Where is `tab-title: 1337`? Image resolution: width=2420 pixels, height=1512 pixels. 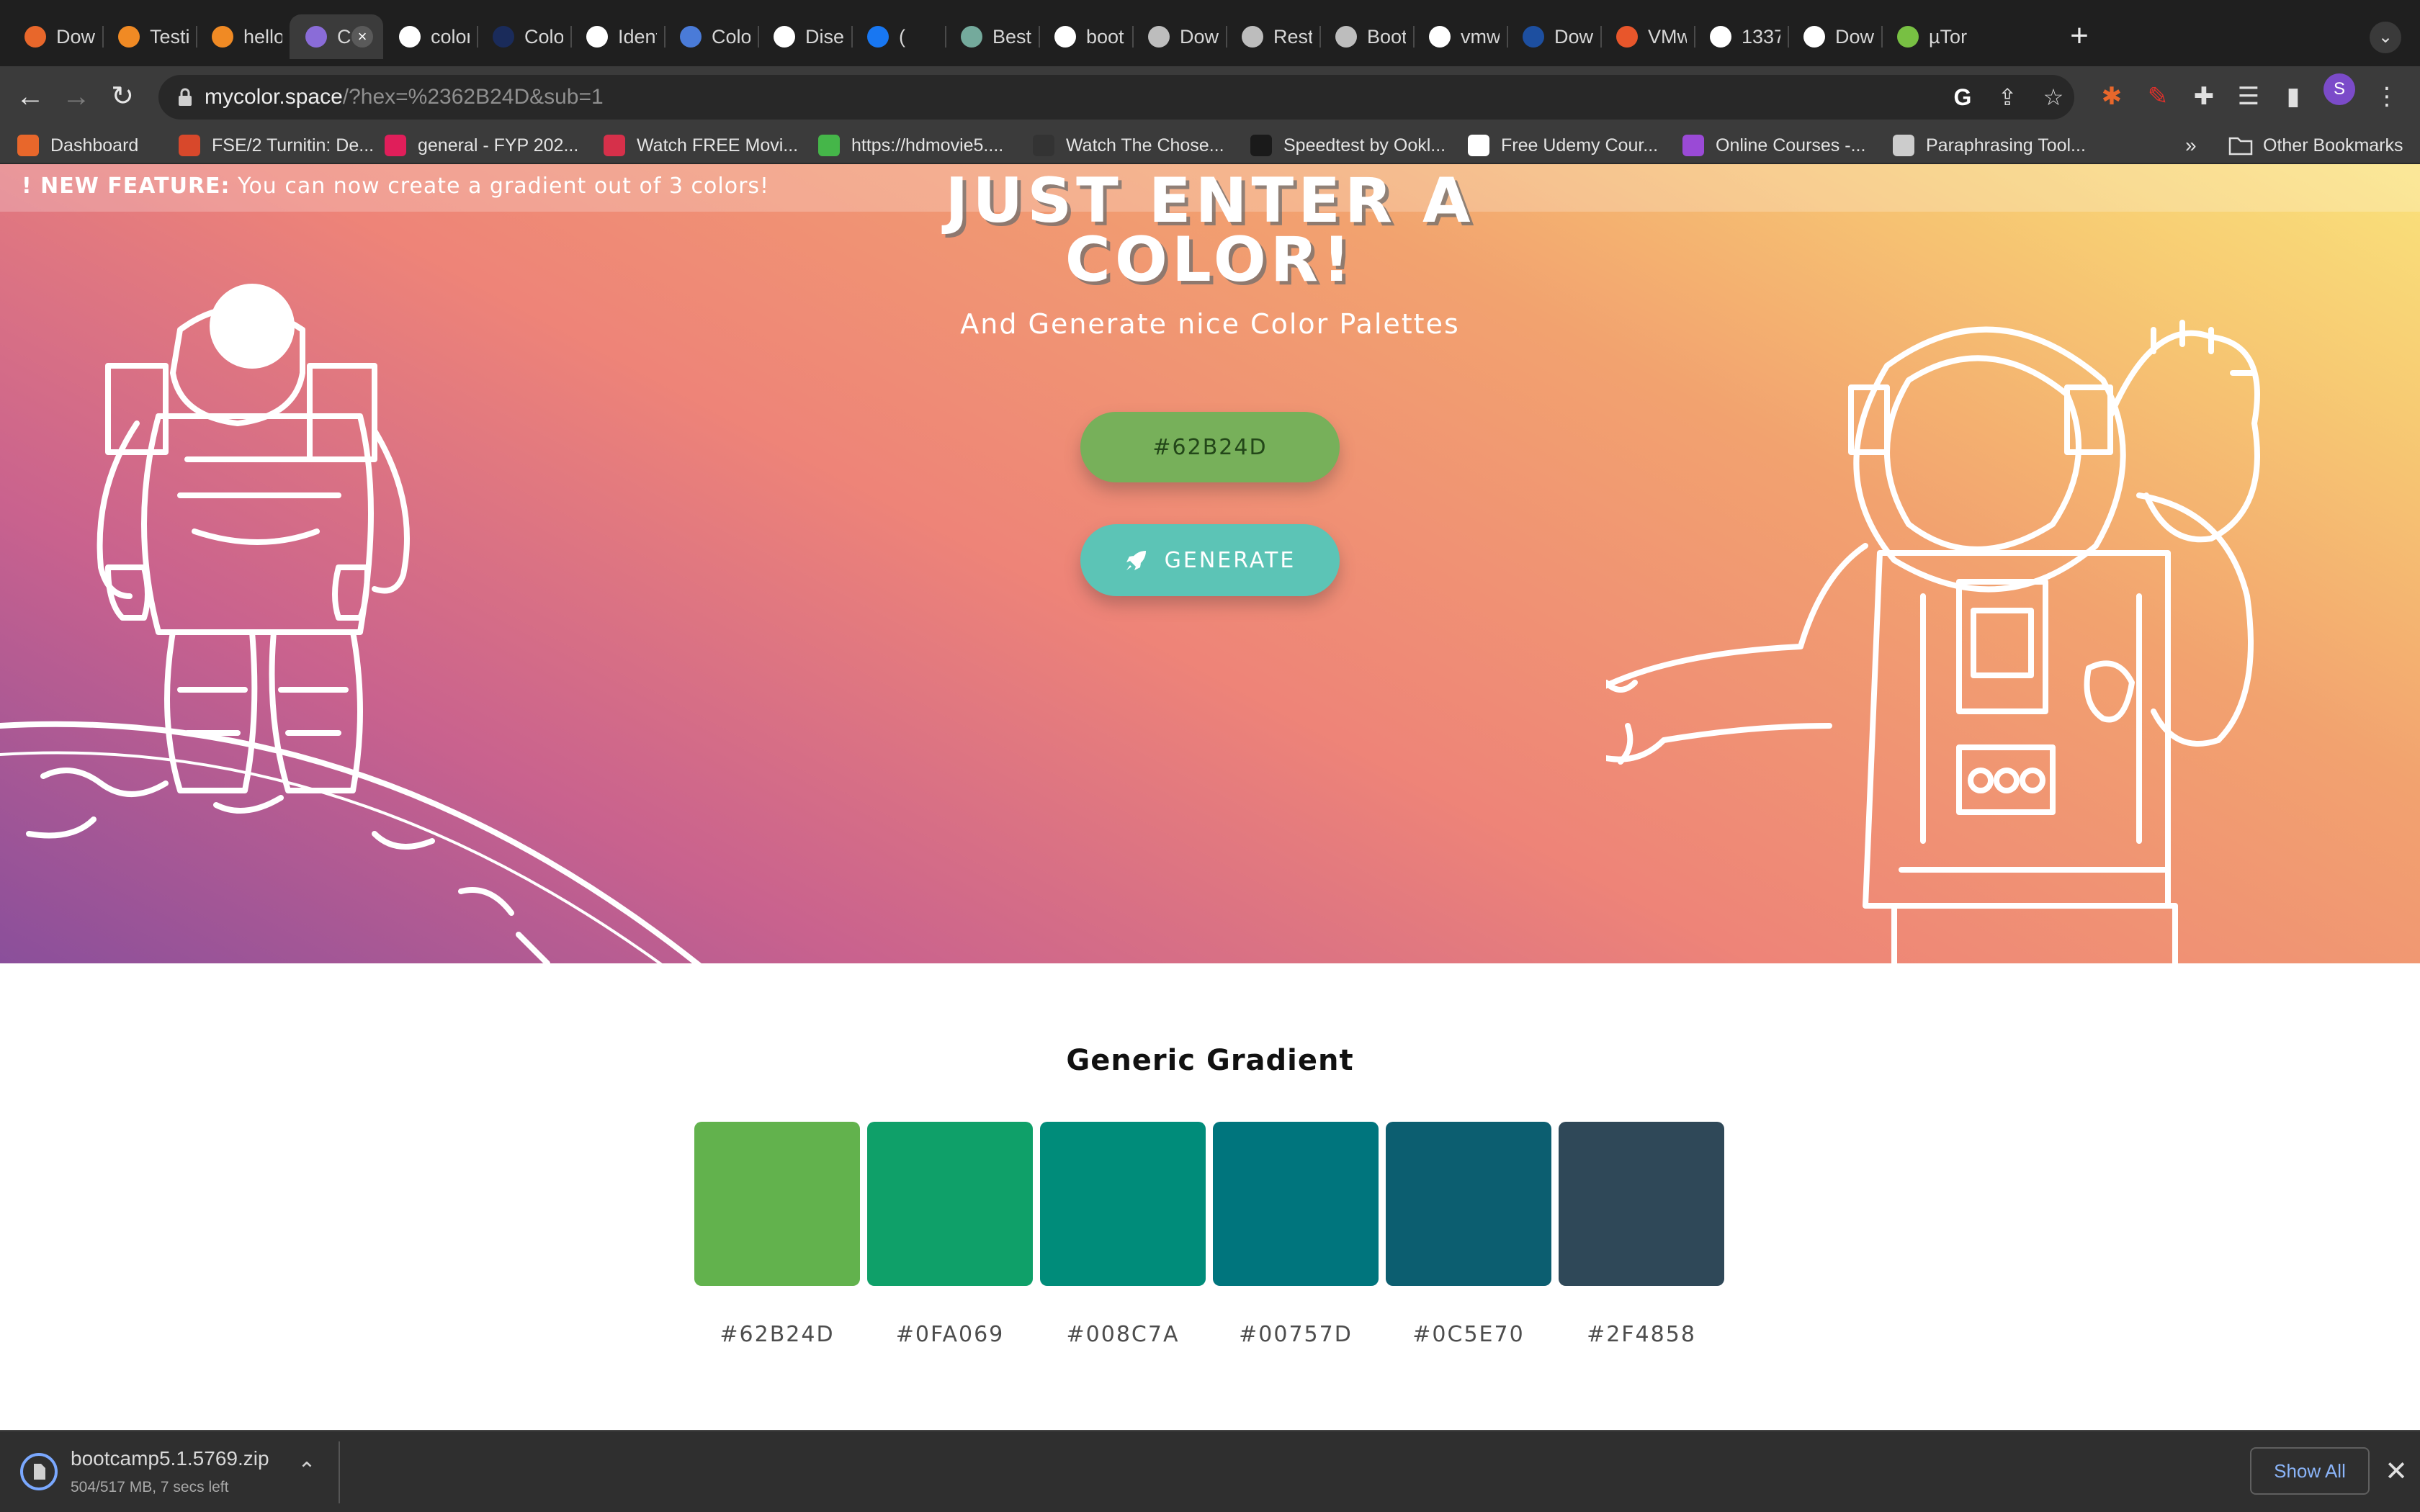
tab-title: 1337 is located at coordinates (1761, 36).